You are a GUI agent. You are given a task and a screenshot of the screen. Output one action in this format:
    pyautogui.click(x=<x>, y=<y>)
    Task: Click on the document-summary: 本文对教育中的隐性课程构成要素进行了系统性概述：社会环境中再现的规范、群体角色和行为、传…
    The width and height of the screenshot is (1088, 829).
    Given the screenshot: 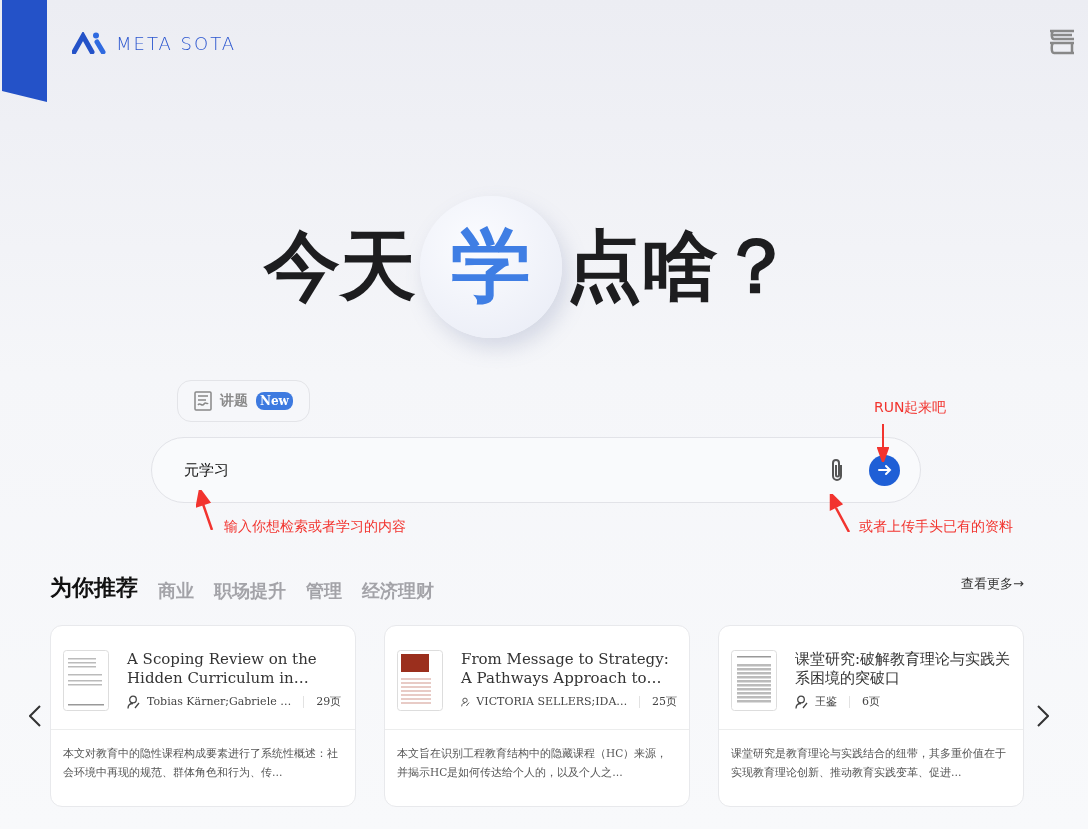 What is the action you would take?
    pyautogui.click(x=200, y=763)
    